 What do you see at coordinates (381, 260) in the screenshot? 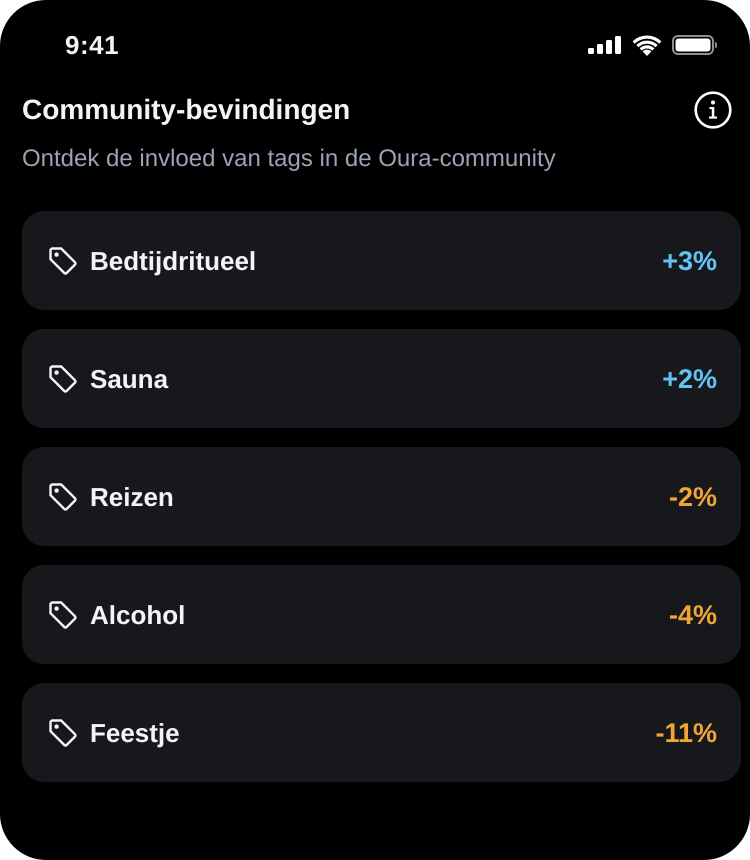
I see `tag-card: Bedtijdritueel +3%` at bounding box center [381, 260].